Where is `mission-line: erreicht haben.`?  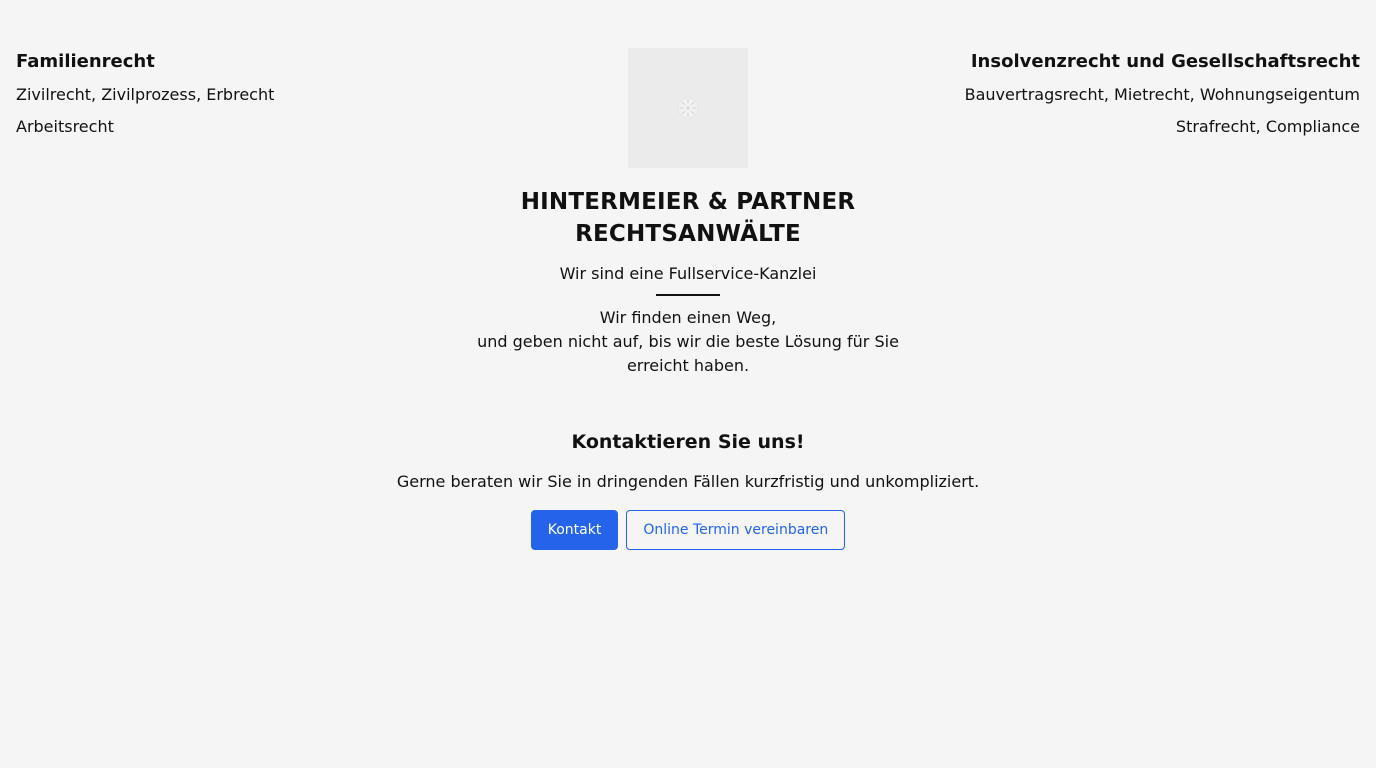
mission-line: erreicht haben. is located at coordinates (688, 365).